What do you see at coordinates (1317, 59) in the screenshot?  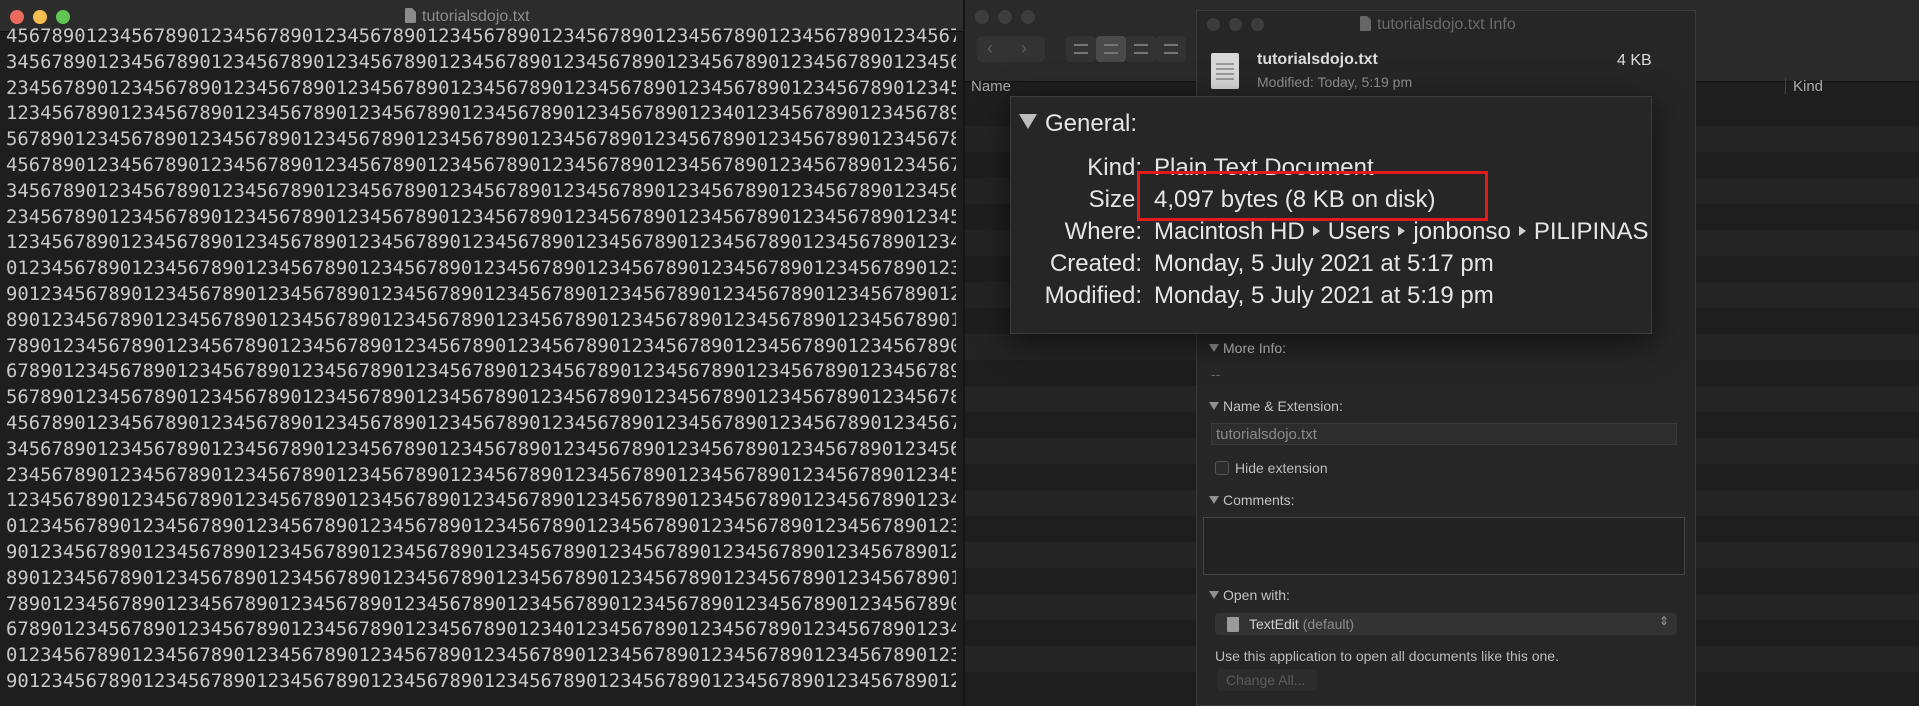 I see `info-filename: tutorialsdojo.txt` at bounding box center [1317, 59].